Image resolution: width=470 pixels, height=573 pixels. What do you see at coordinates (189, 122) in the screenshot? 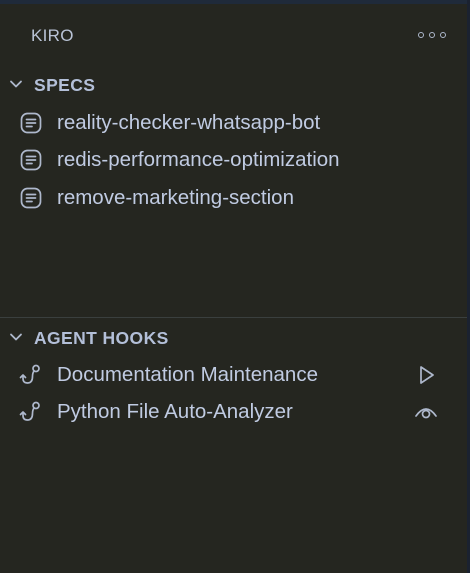
I see `spec-item-label: reality-checker-whatsapp-bot` at bounding box center [189, 122].